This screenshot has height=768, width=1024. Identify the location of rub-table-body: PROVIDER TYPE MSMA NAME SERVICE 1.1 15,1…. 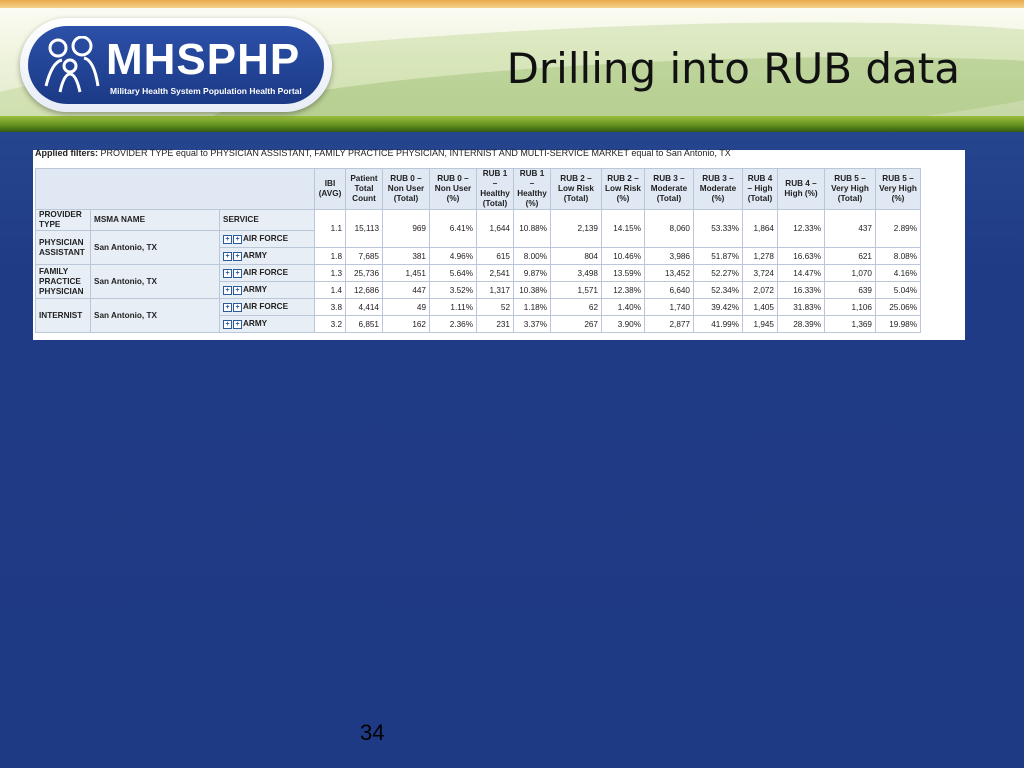
(478, 271).